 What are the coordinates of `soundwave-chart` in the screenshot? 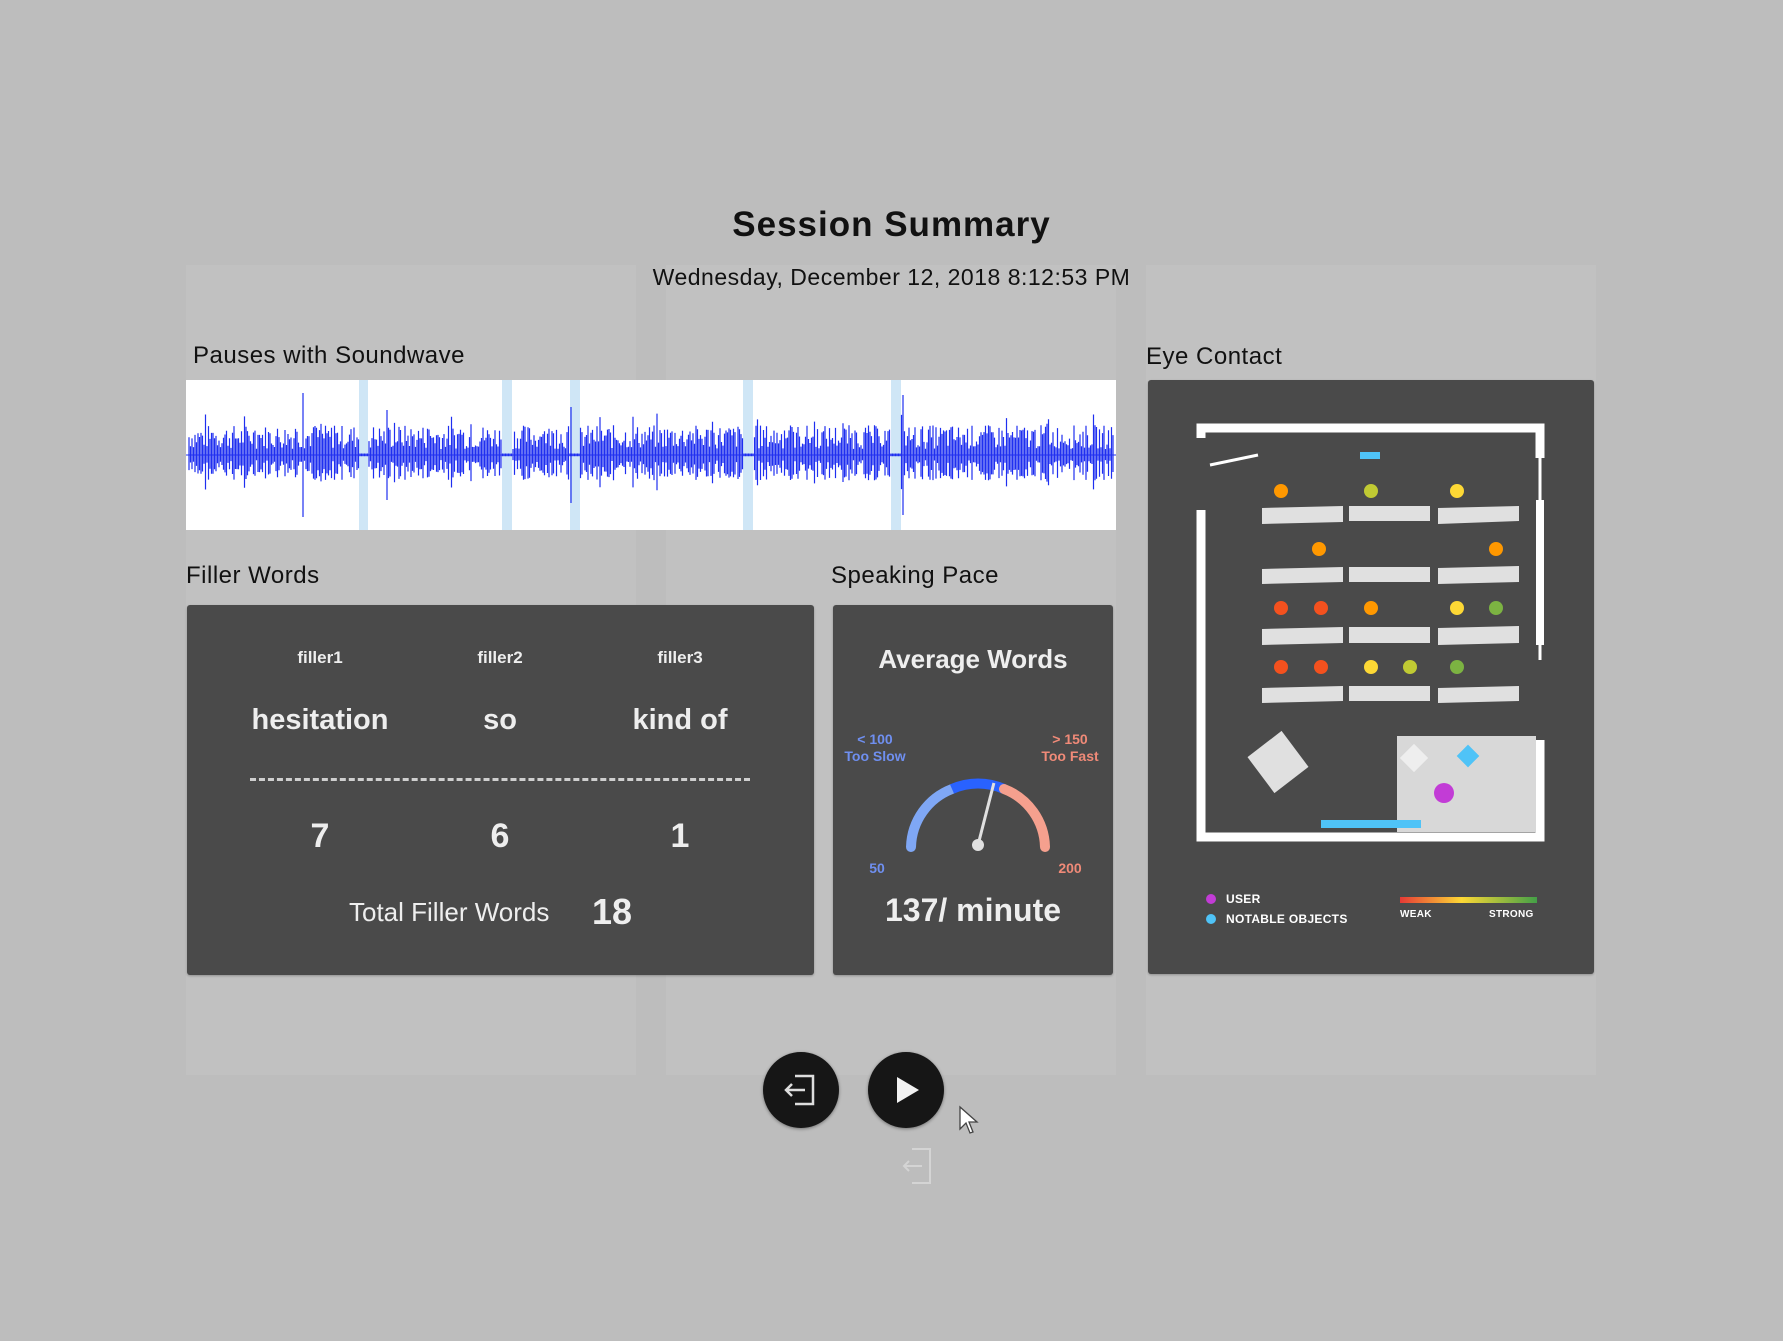 It's located at (651, 455).